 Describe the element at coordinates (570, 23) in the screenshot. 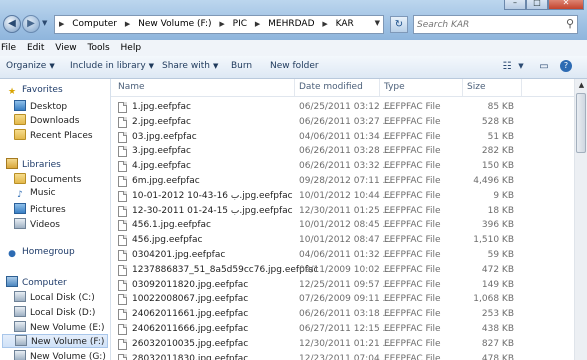

I see `search-icon: ⚲` at that location.